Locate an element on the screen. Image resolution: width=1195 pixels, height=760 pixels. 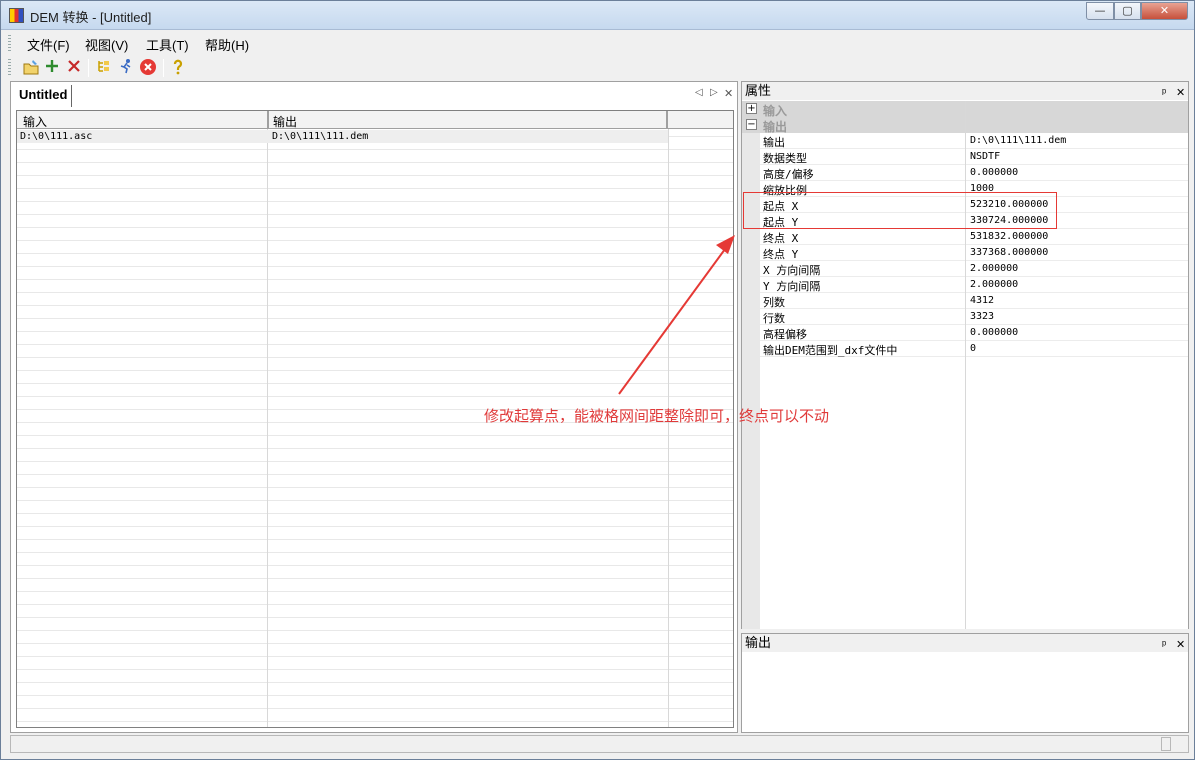
annotation-text: 修改起算点，能被格网间距整除即可，终点可以不动 is located at coordinates (657, 416).